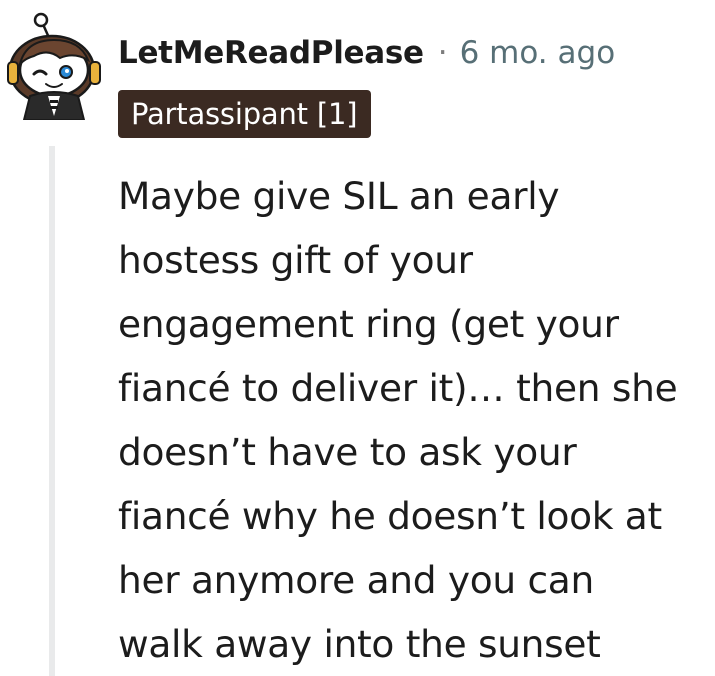 This screenshot has height=676, width=715. I want to click on comment-body-line: fiancé why he doesn’t look at, so click(390, 516).